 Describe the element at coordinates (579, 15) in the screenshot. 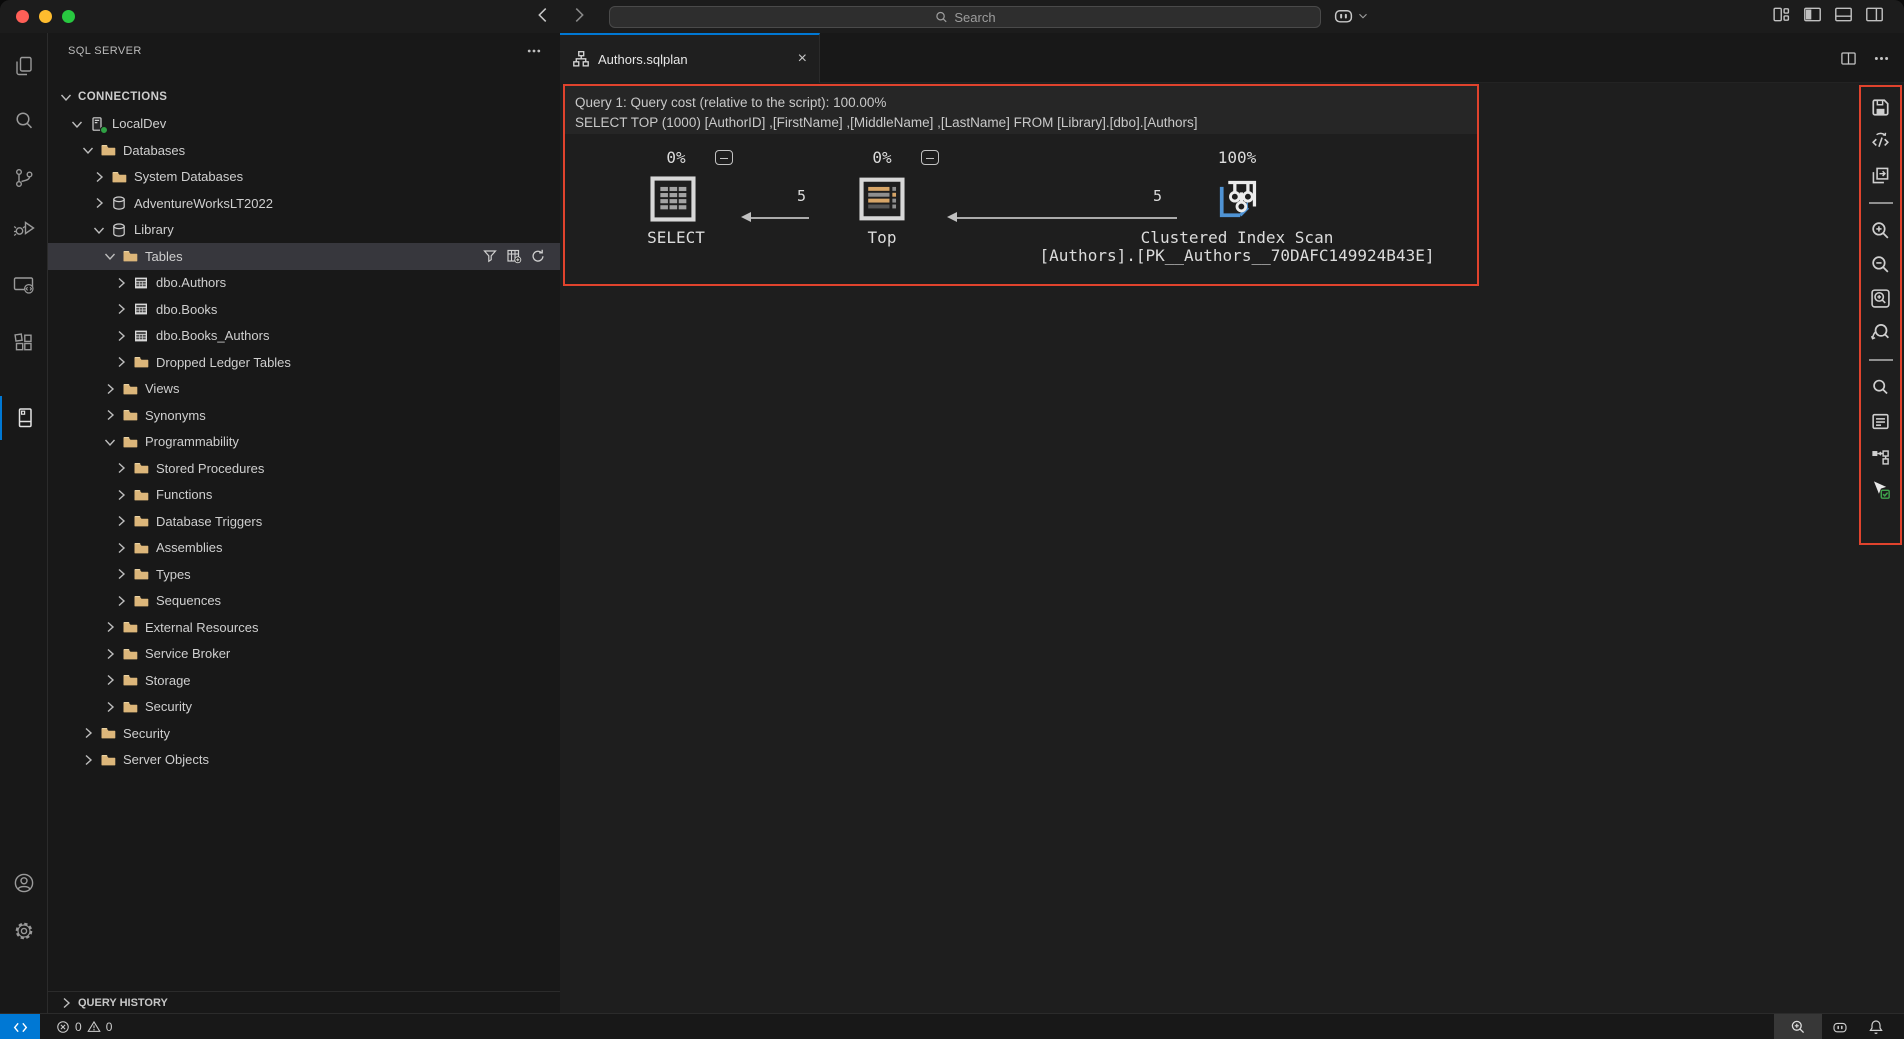

I see `forward-icon` at that location.